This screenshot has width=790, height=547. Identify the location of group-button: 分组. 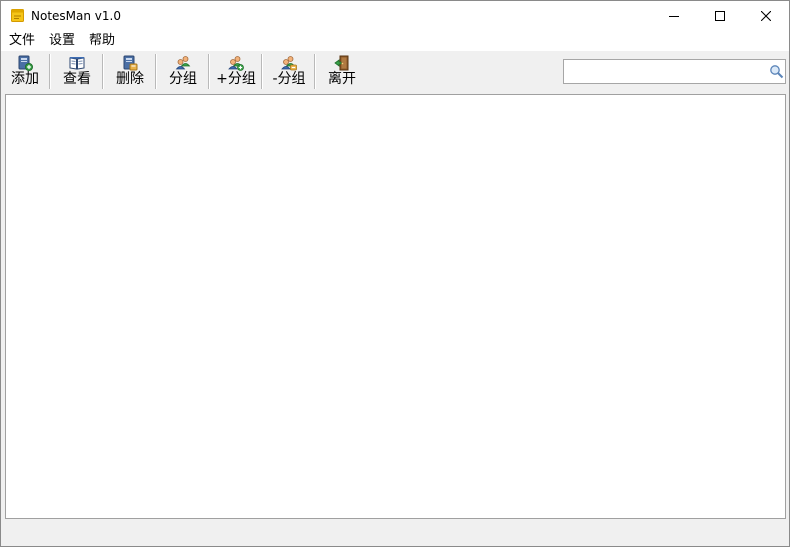
(183, 72).